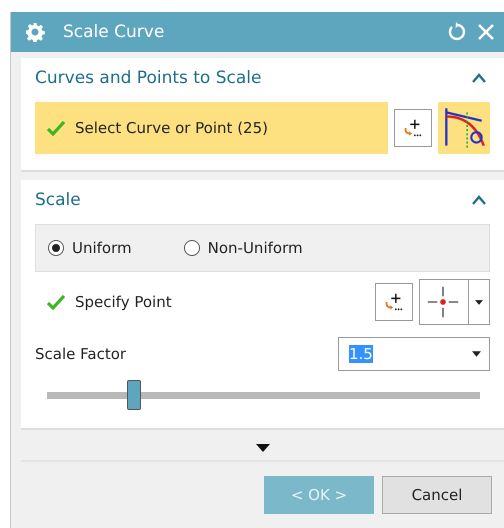 This screenshot has height=528, width=504. I want to click on selection-row: Select Curve or Point (25), so click(211, 128).